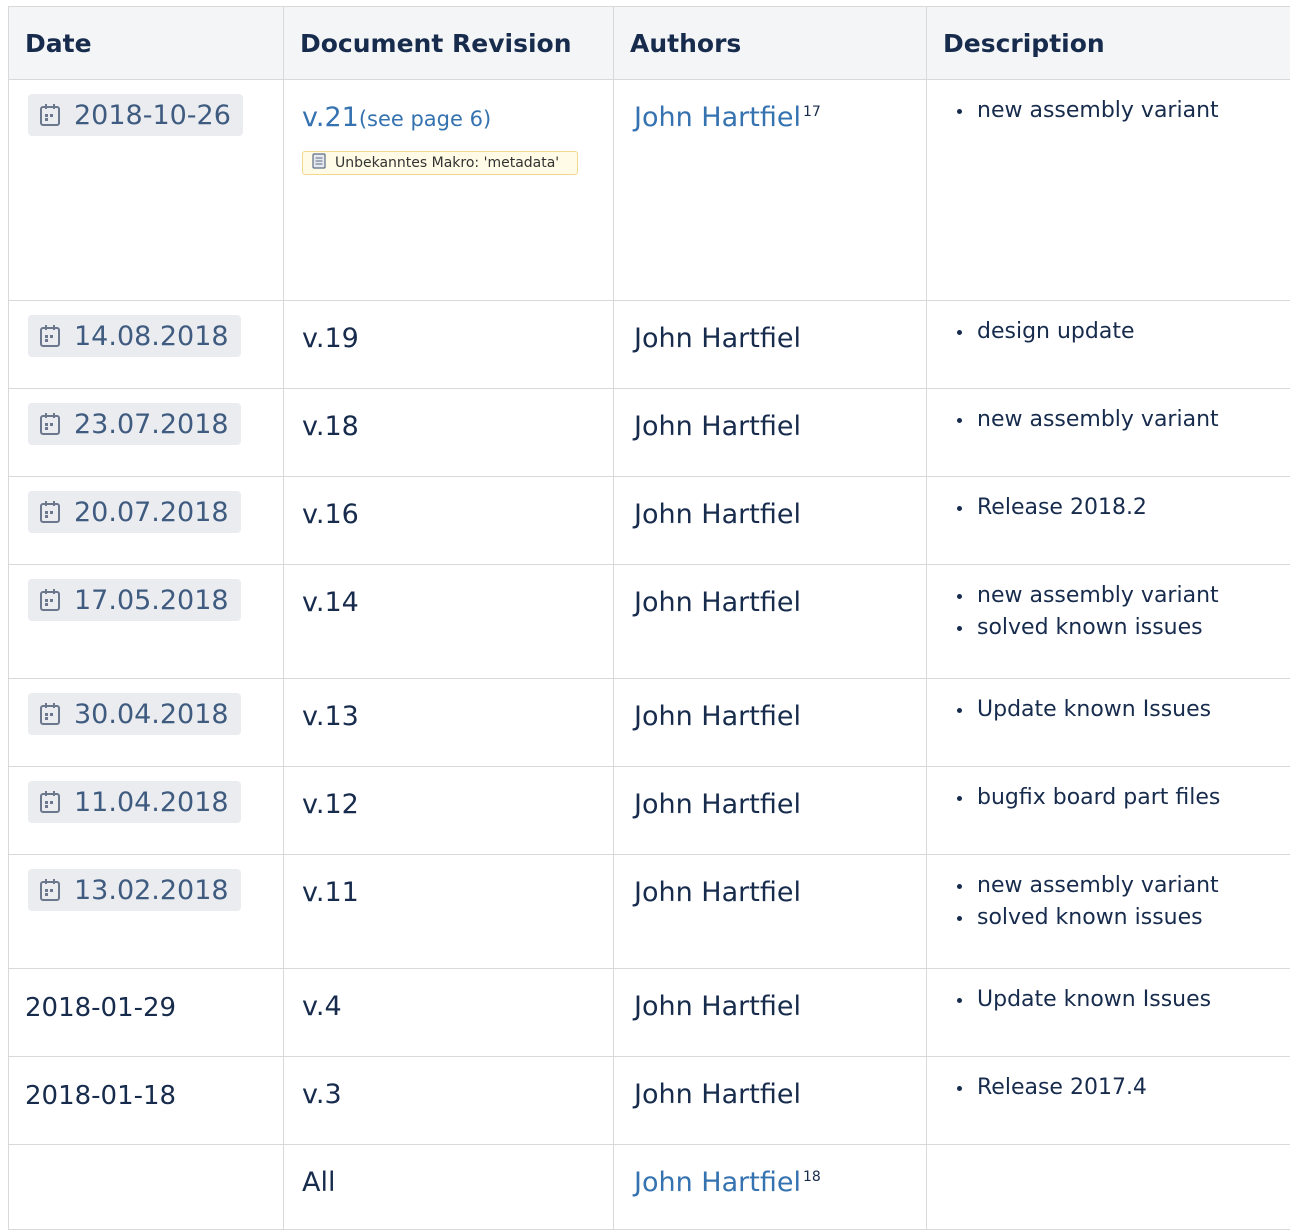 Image resolution: width=1290 pixels, height=1230 pixels. Describe the element at coordinates (425, 119) in the screenshot. I see `see-page-link: (see page 6)` at that location.